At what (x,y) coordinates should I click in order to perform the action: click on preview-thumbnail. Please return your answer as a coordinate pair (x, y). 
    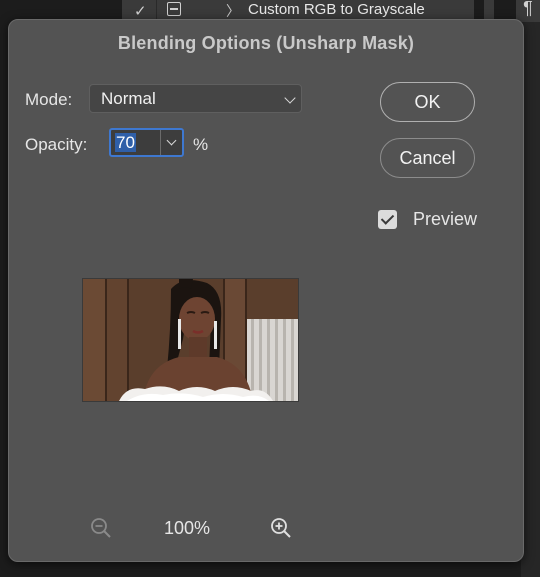
    Looking at the image, I should click on (190, 340).